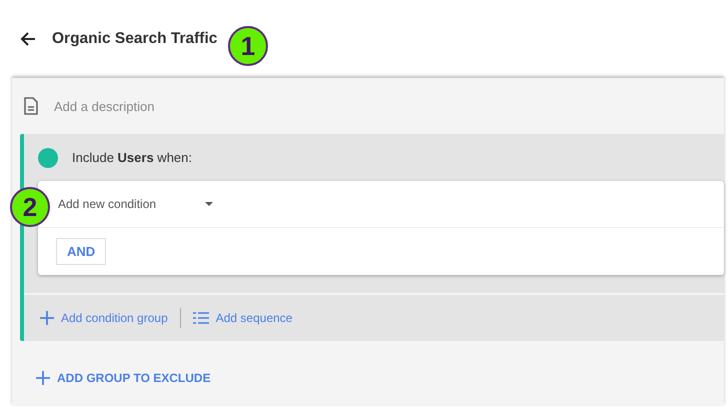  I want to click on and-button: AND, so click(81, 251).